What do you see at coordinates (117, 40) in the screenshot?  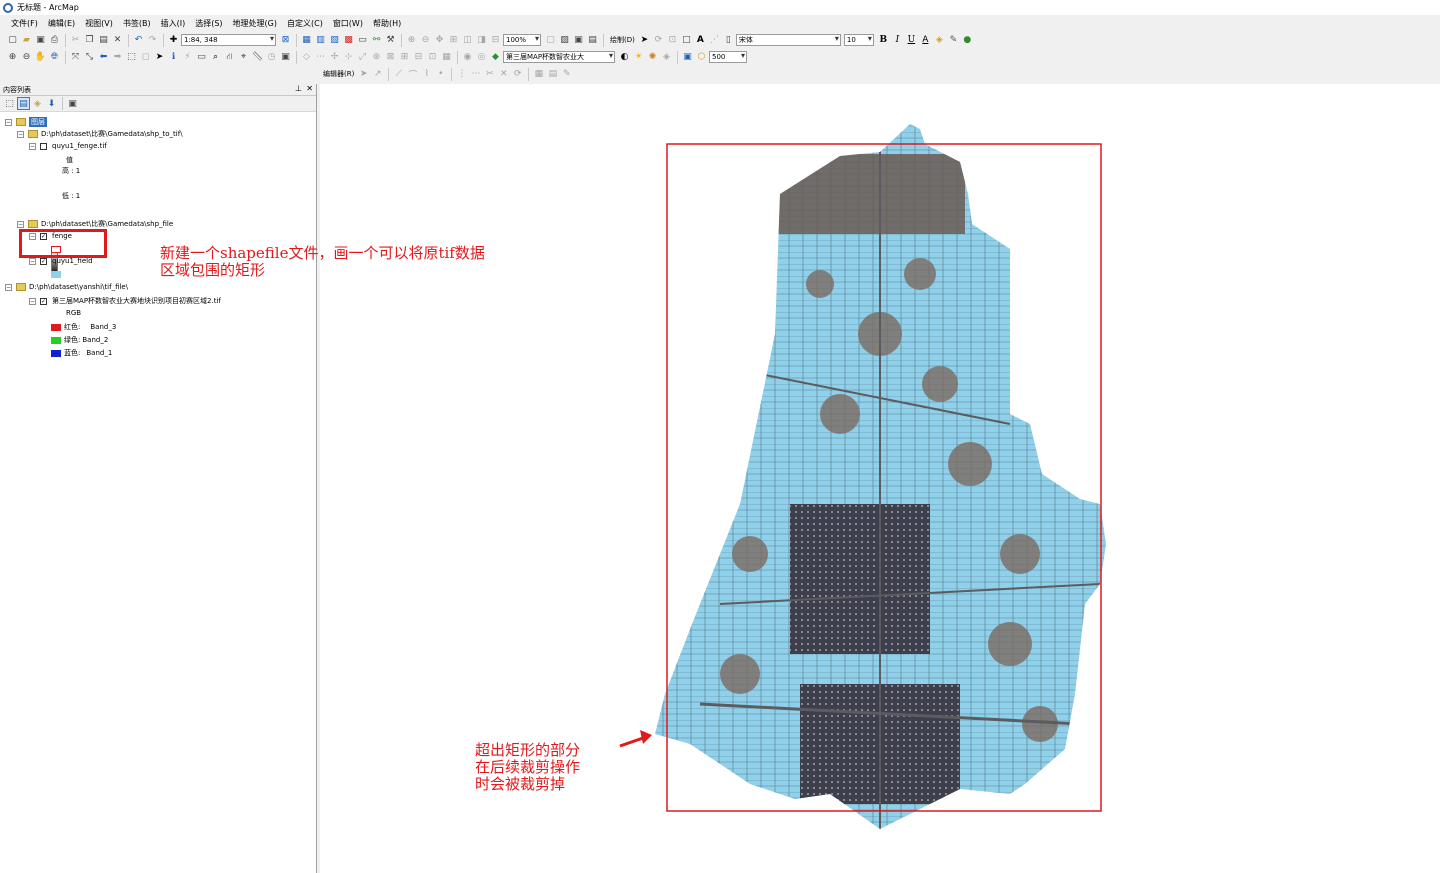 I see `delete-icon: ✕` at bounding box center [117, 40].